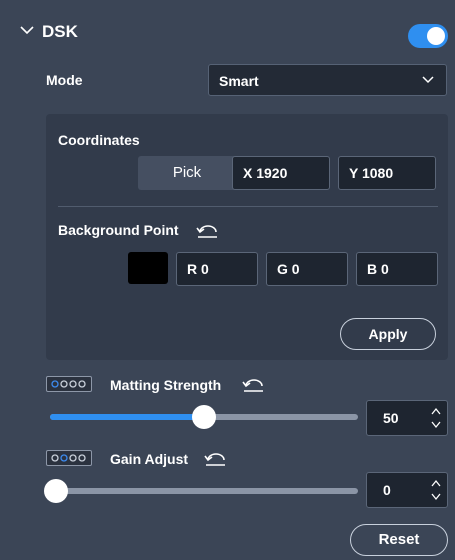 Image resolution: width=455 pixels, height=560 pixels. What do you see at coordinates (399, 540) in the screenshot?
I see `reset-button: Reset` at bounding box center [399, 540].